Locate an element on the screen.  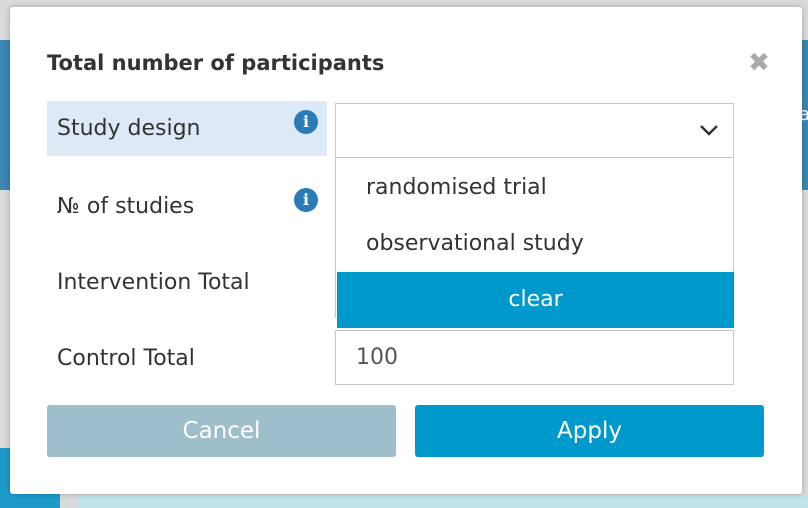
dropdown-option-observational-study: observational study is located at coordinates (534, 244).